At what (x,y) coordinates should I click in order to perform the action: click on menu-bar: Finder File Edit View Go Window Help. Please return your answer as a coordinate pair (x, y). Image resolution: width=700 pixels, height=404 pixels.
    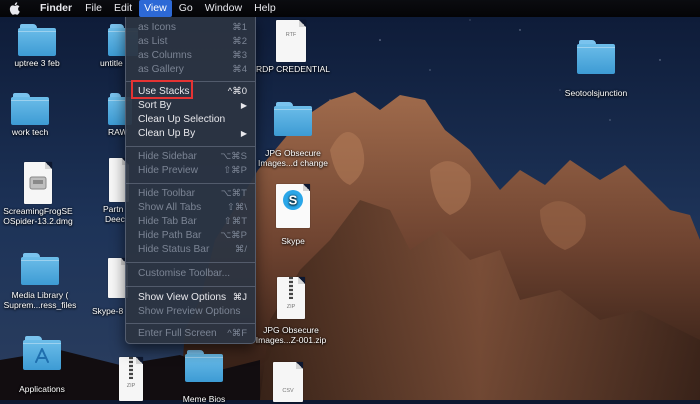
    Looking at the image, I should click on (350, 8).